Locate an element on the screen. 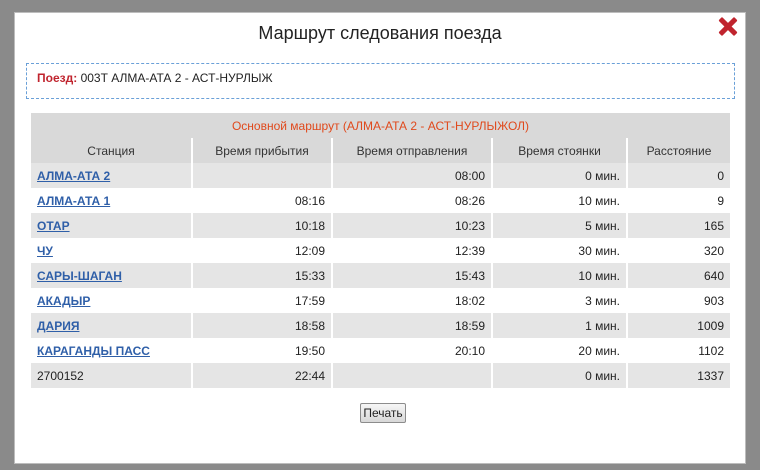 The height and width of the screenshot is (470, 760). train-label: Поезд: is located at coordinates (57, 78).